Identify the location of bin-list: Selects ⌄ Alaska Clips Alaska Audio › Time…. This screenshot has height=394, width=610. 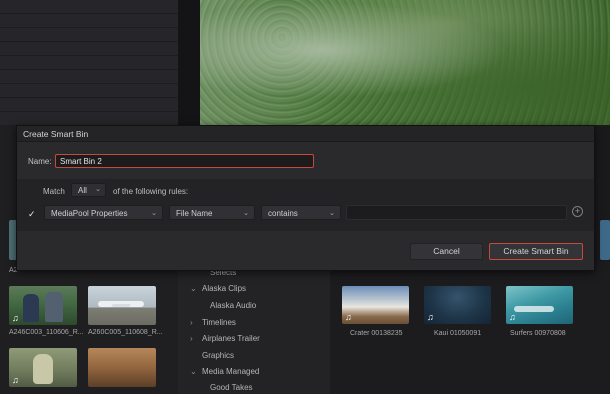
(254, 328).